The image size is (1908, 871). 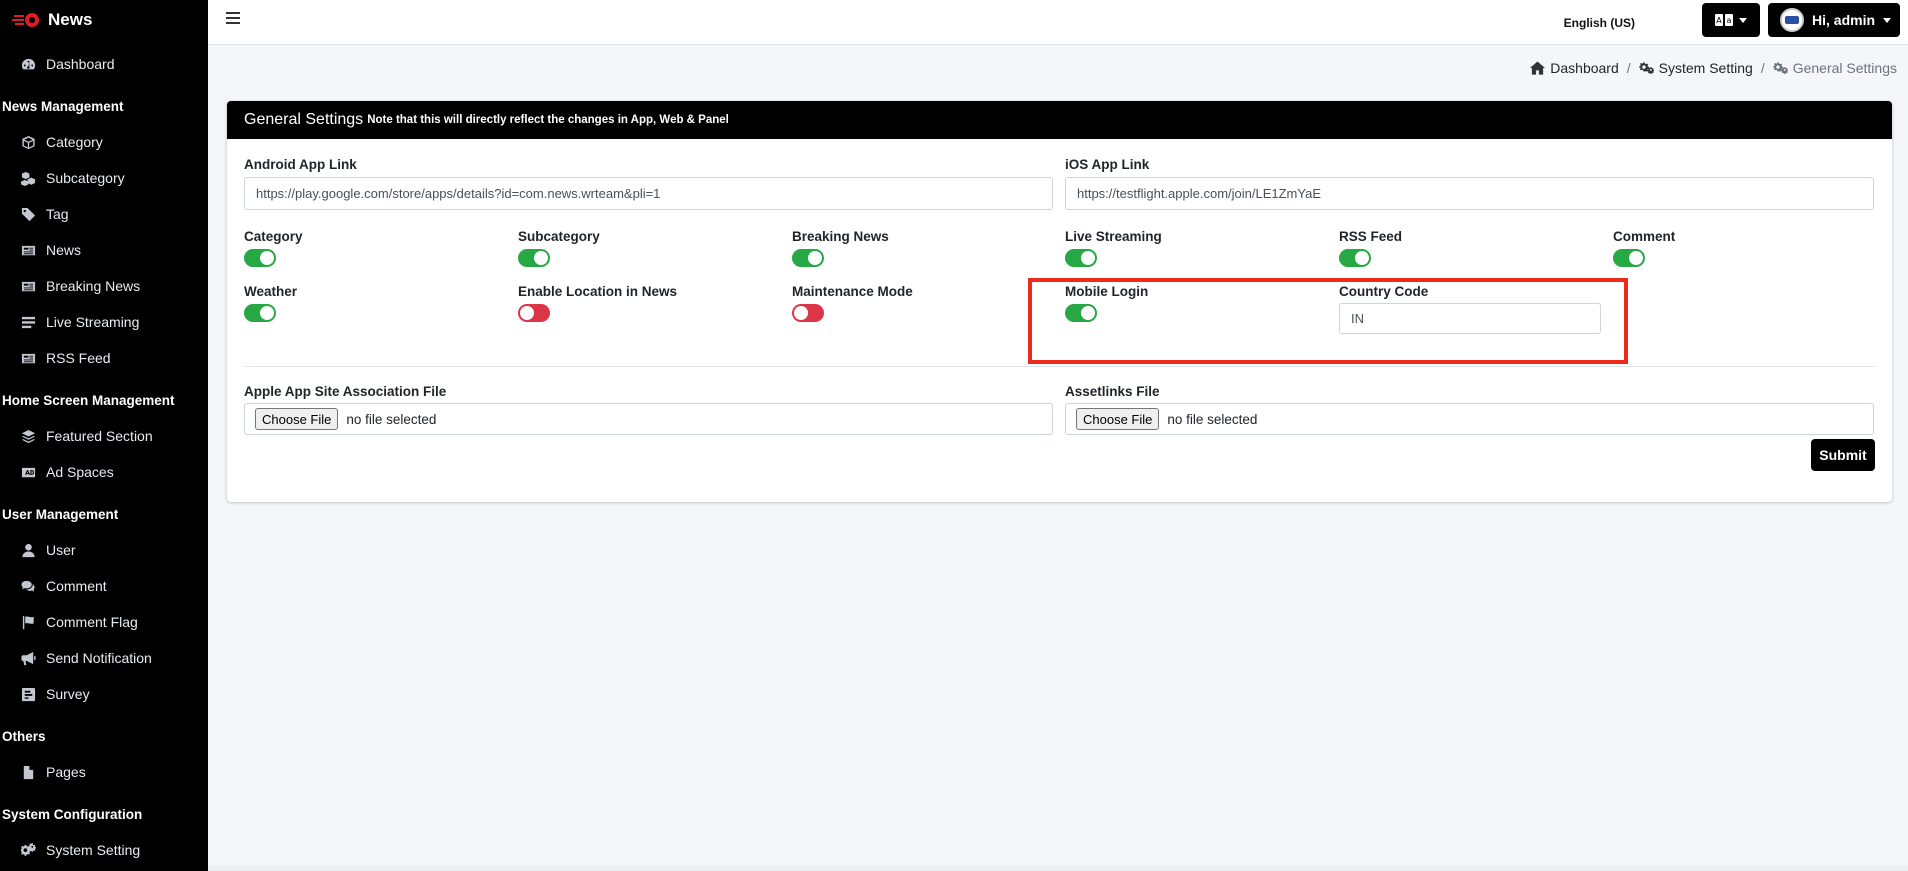 I want to click on sidebar-header-news-management: News Management, so click(x=63, y=106).